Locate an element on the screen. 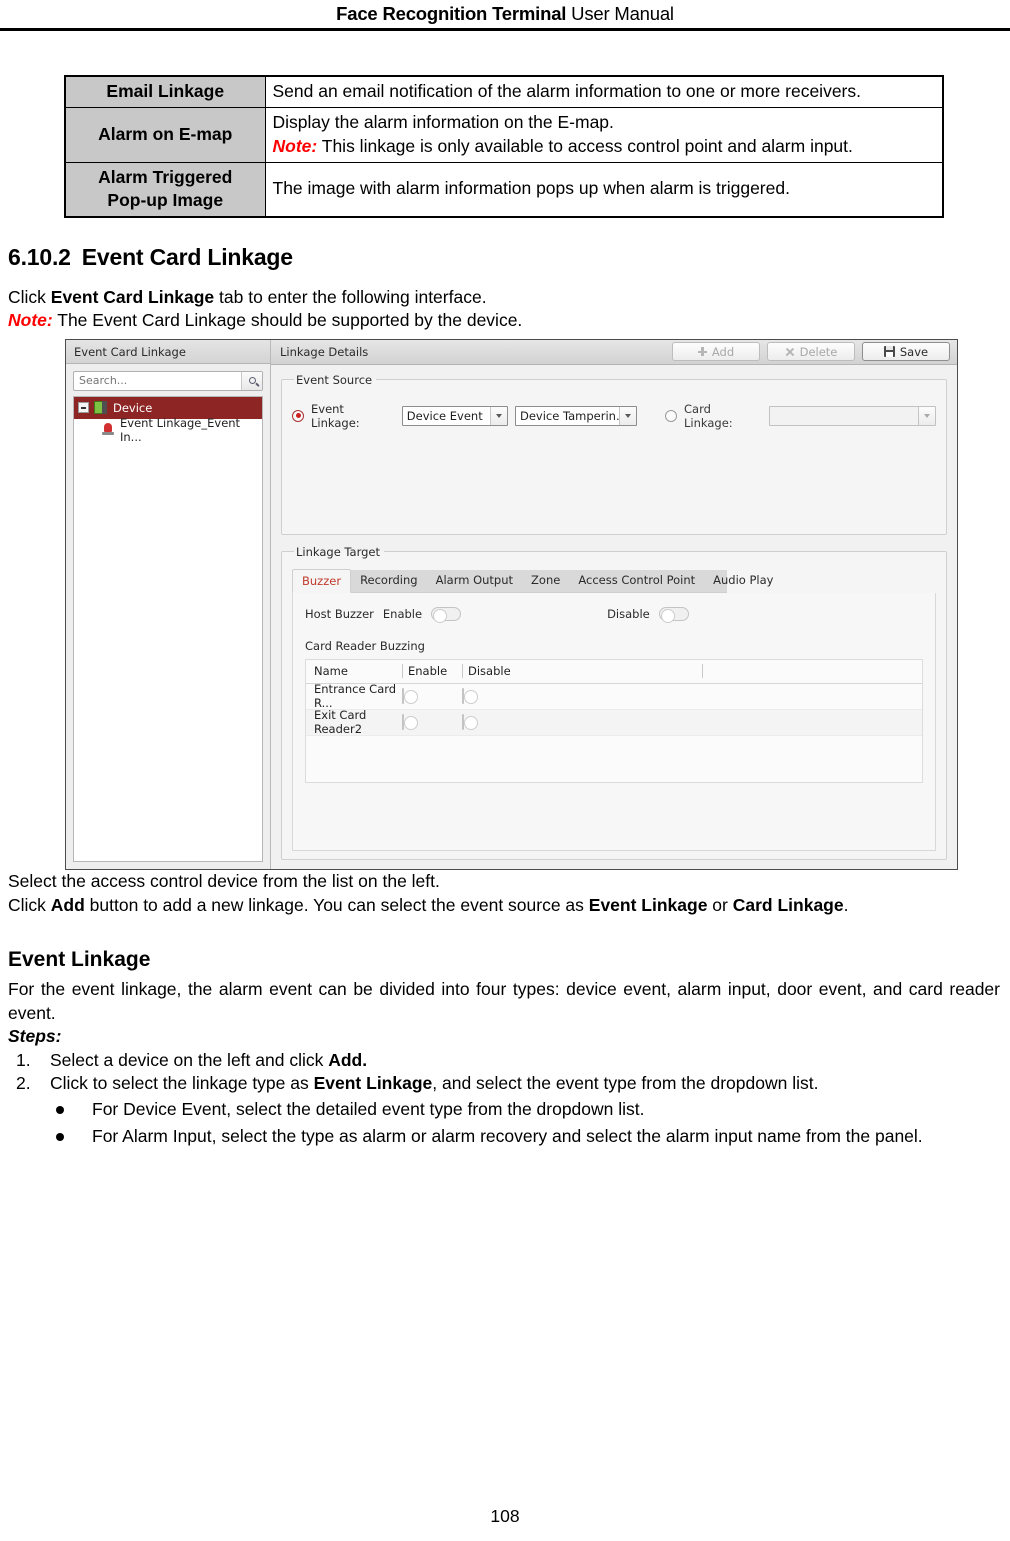 This screenshot has height=1541, width=1010. event-linkage-radio is located at coordinates (298, 415).